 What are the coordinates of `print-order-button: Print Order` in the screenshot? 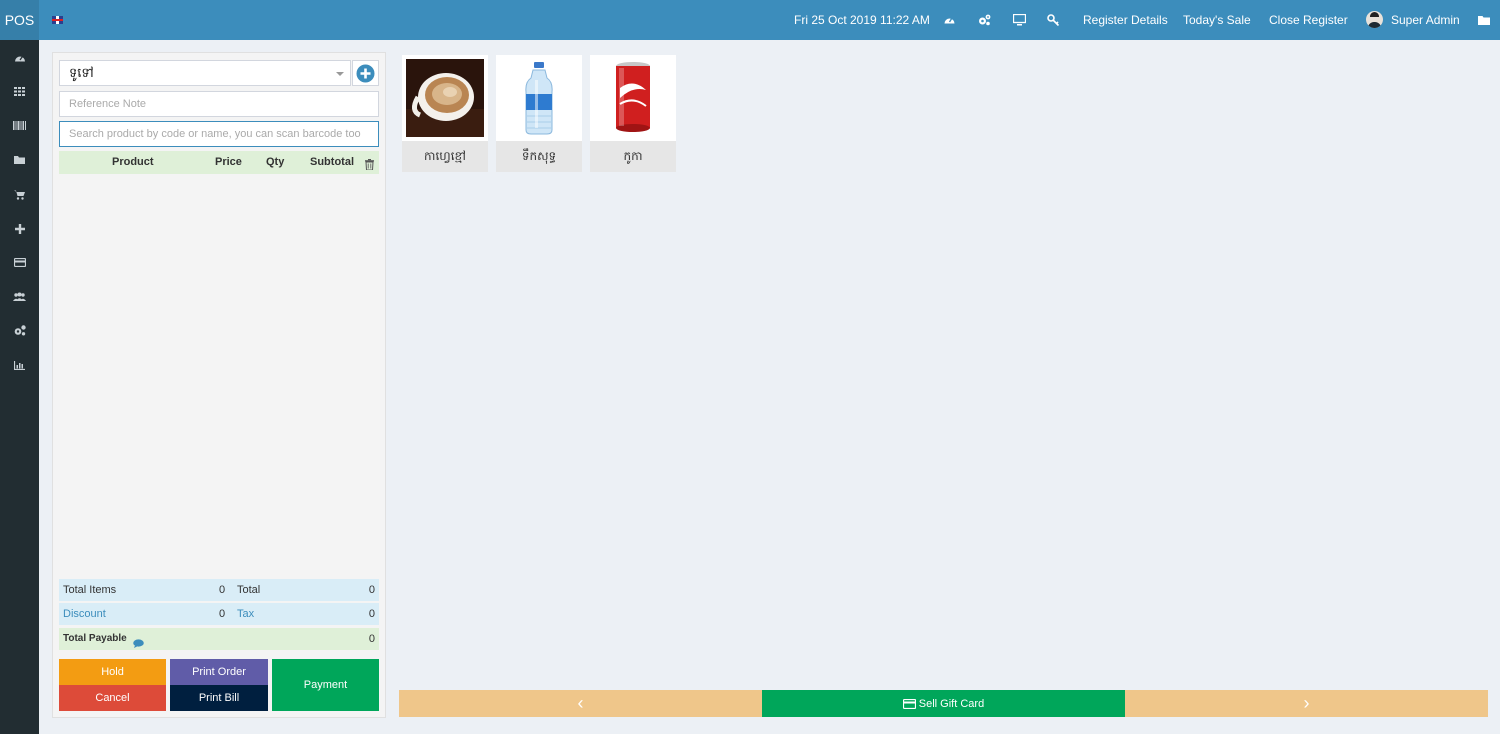 It's located at (219, 672).